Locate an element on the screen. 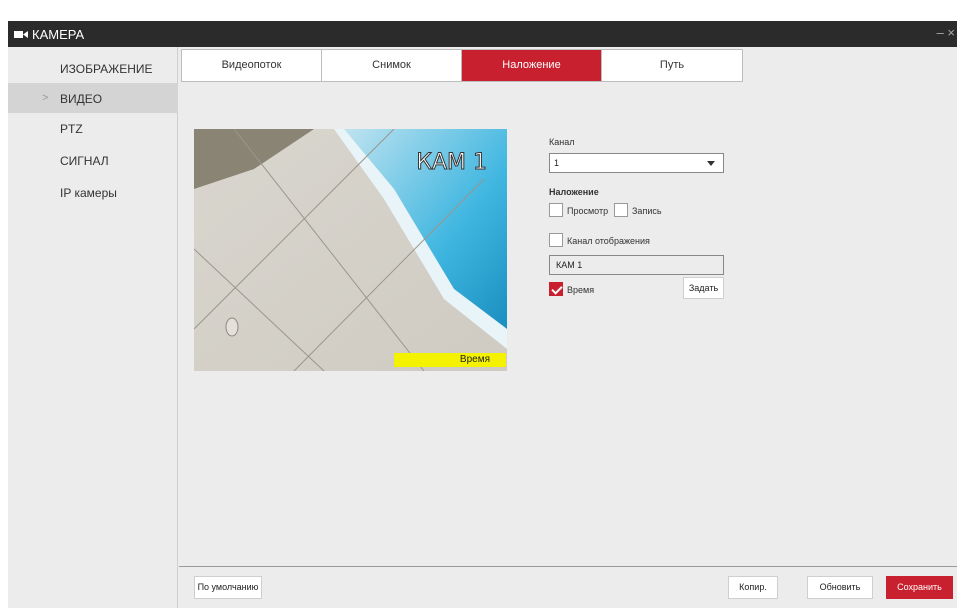 The width and height of the screenshot is (957, 608). sidebar-item-video: > ВИДЕО is located at coordinates (93, 98).